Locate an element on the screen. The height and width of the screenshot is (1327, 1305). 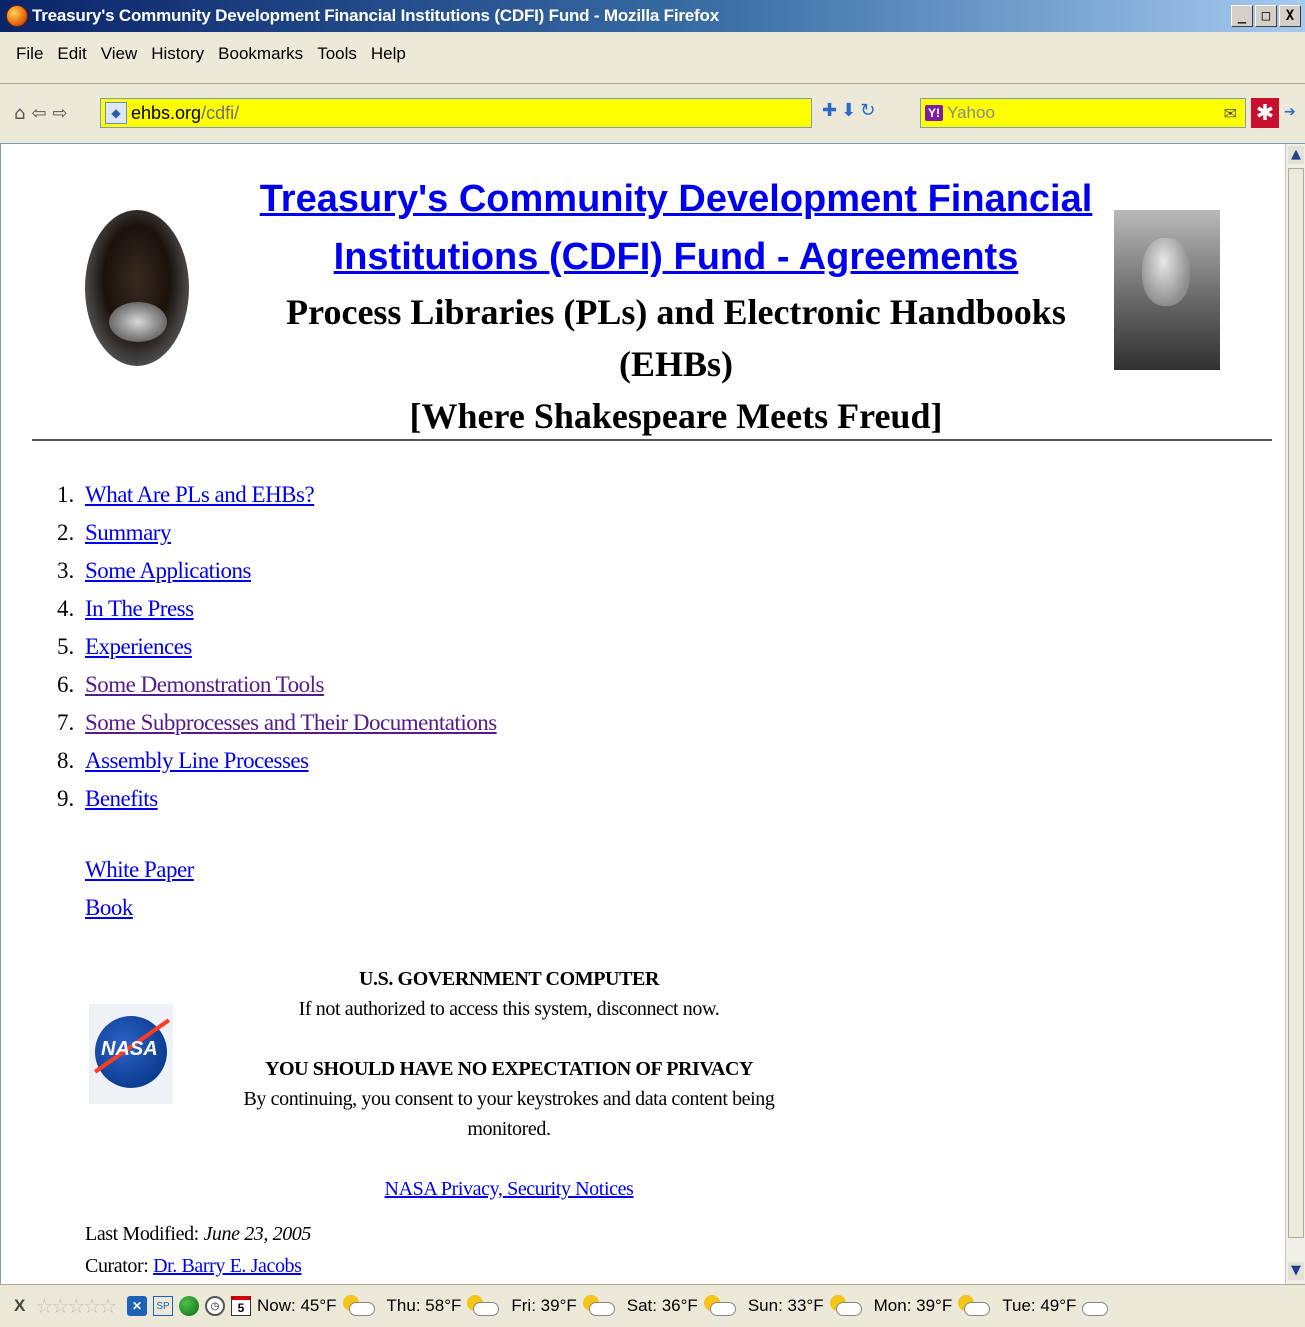
list-item: 9. Benefits is located at coordinates (277, 799).